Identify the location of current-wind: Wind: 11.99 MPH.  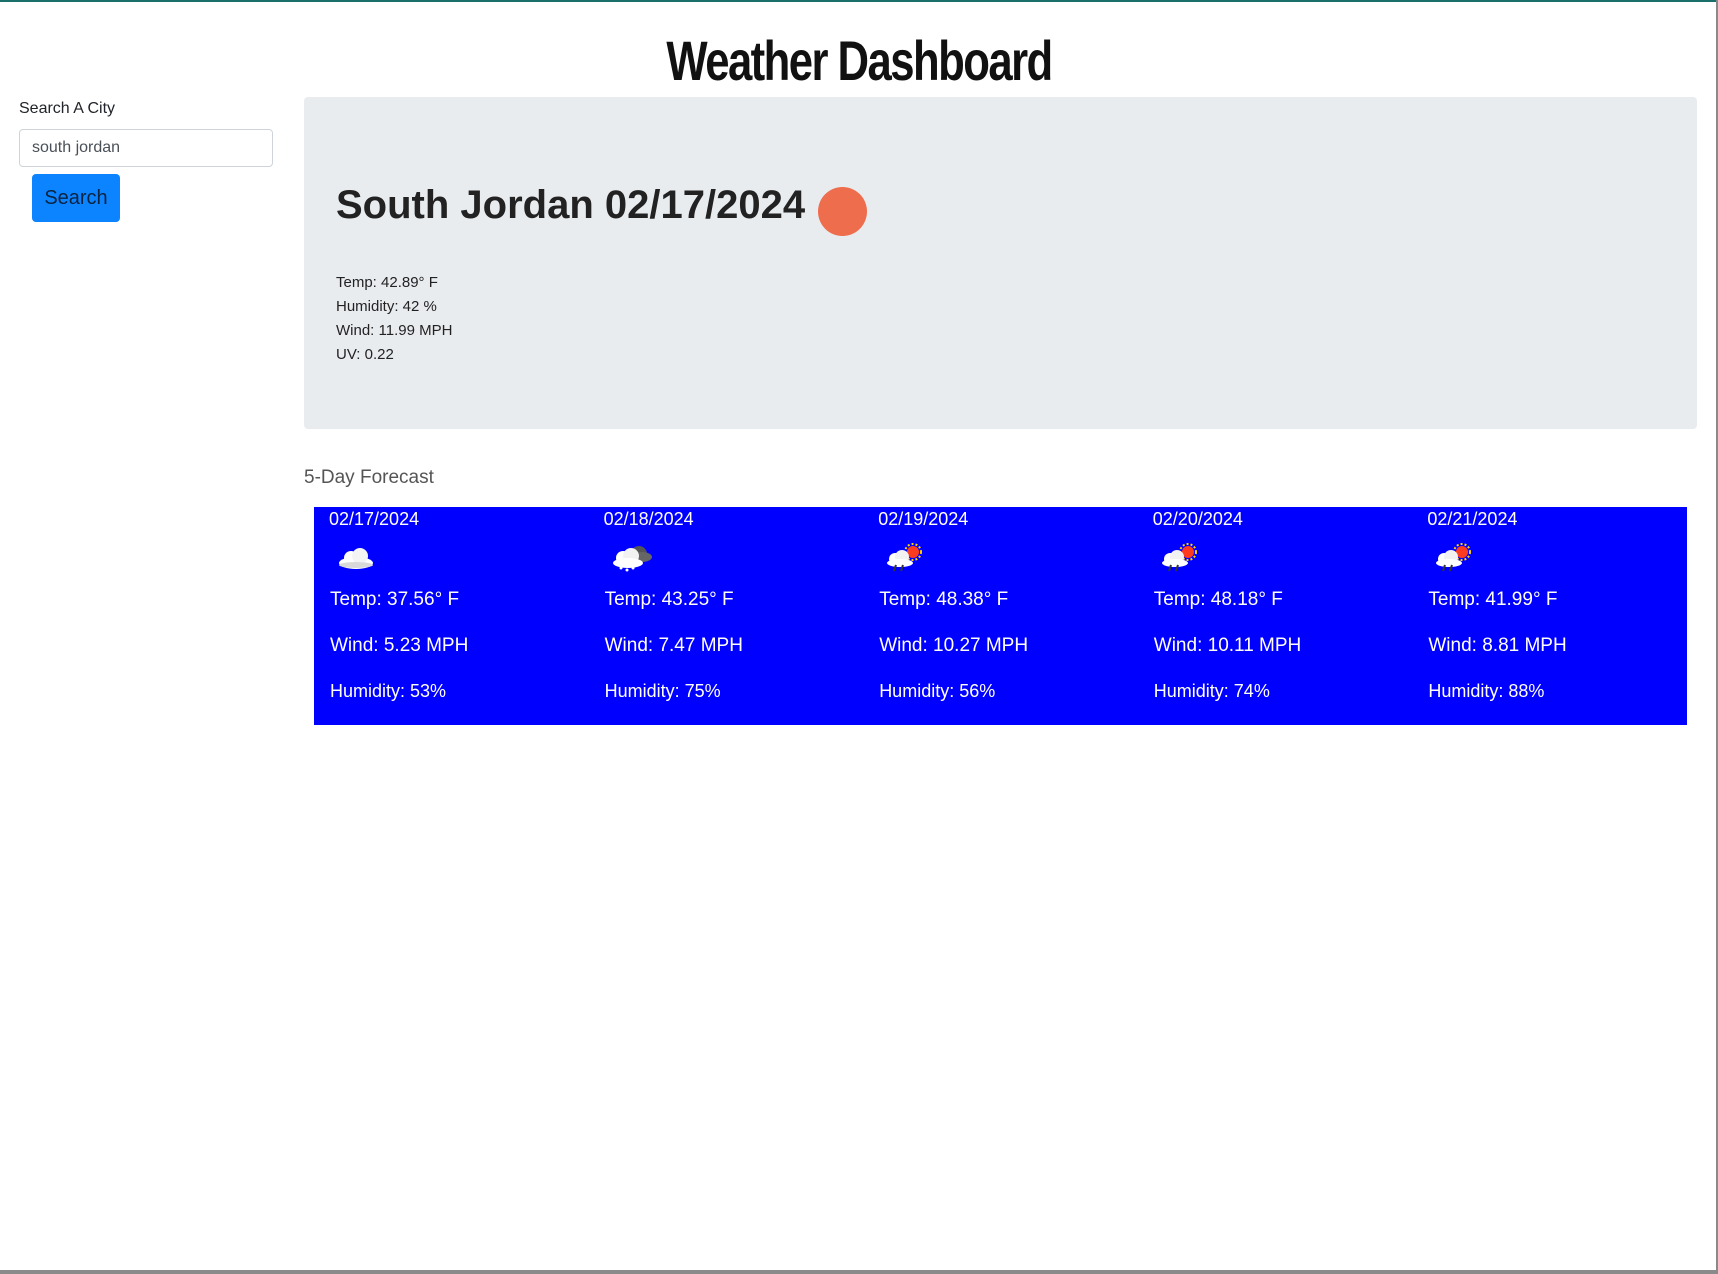
(394, 330).